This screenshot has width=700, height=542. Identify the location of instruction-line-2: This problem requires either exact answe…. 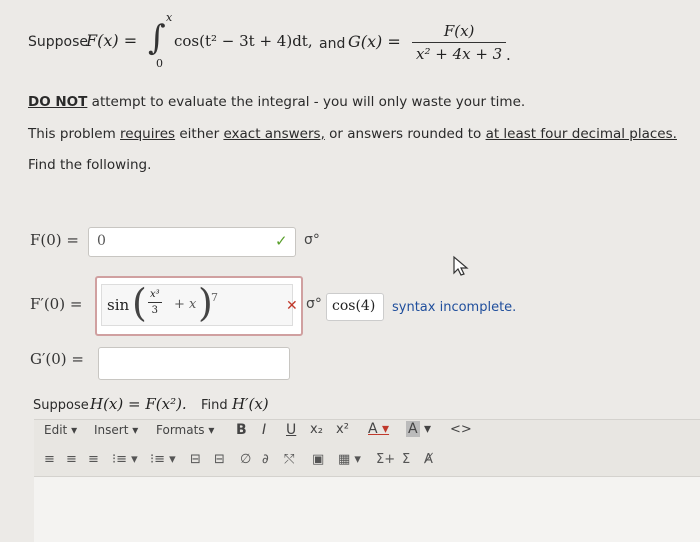
(352, 134).